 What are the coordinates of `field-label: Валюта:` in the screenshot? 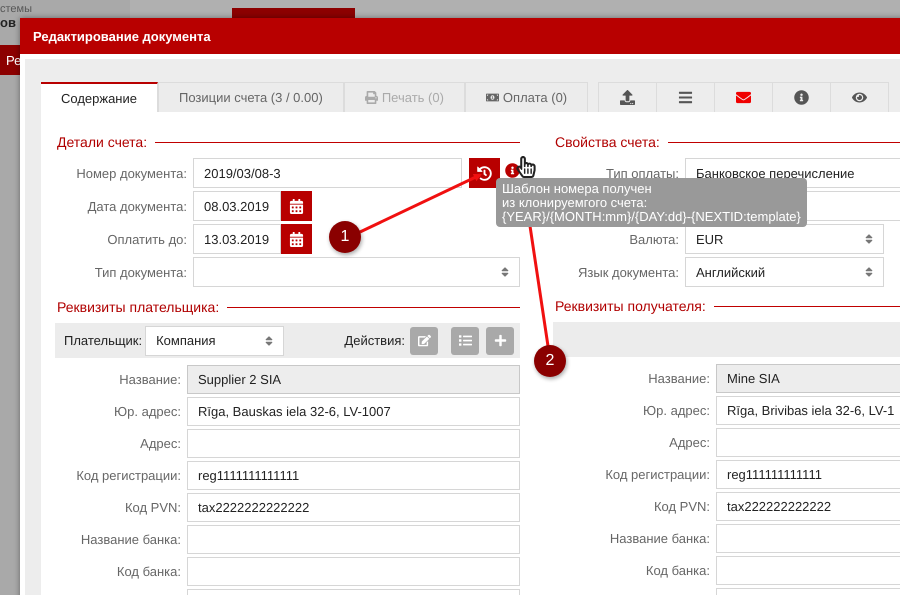 It's located at (653, 239).